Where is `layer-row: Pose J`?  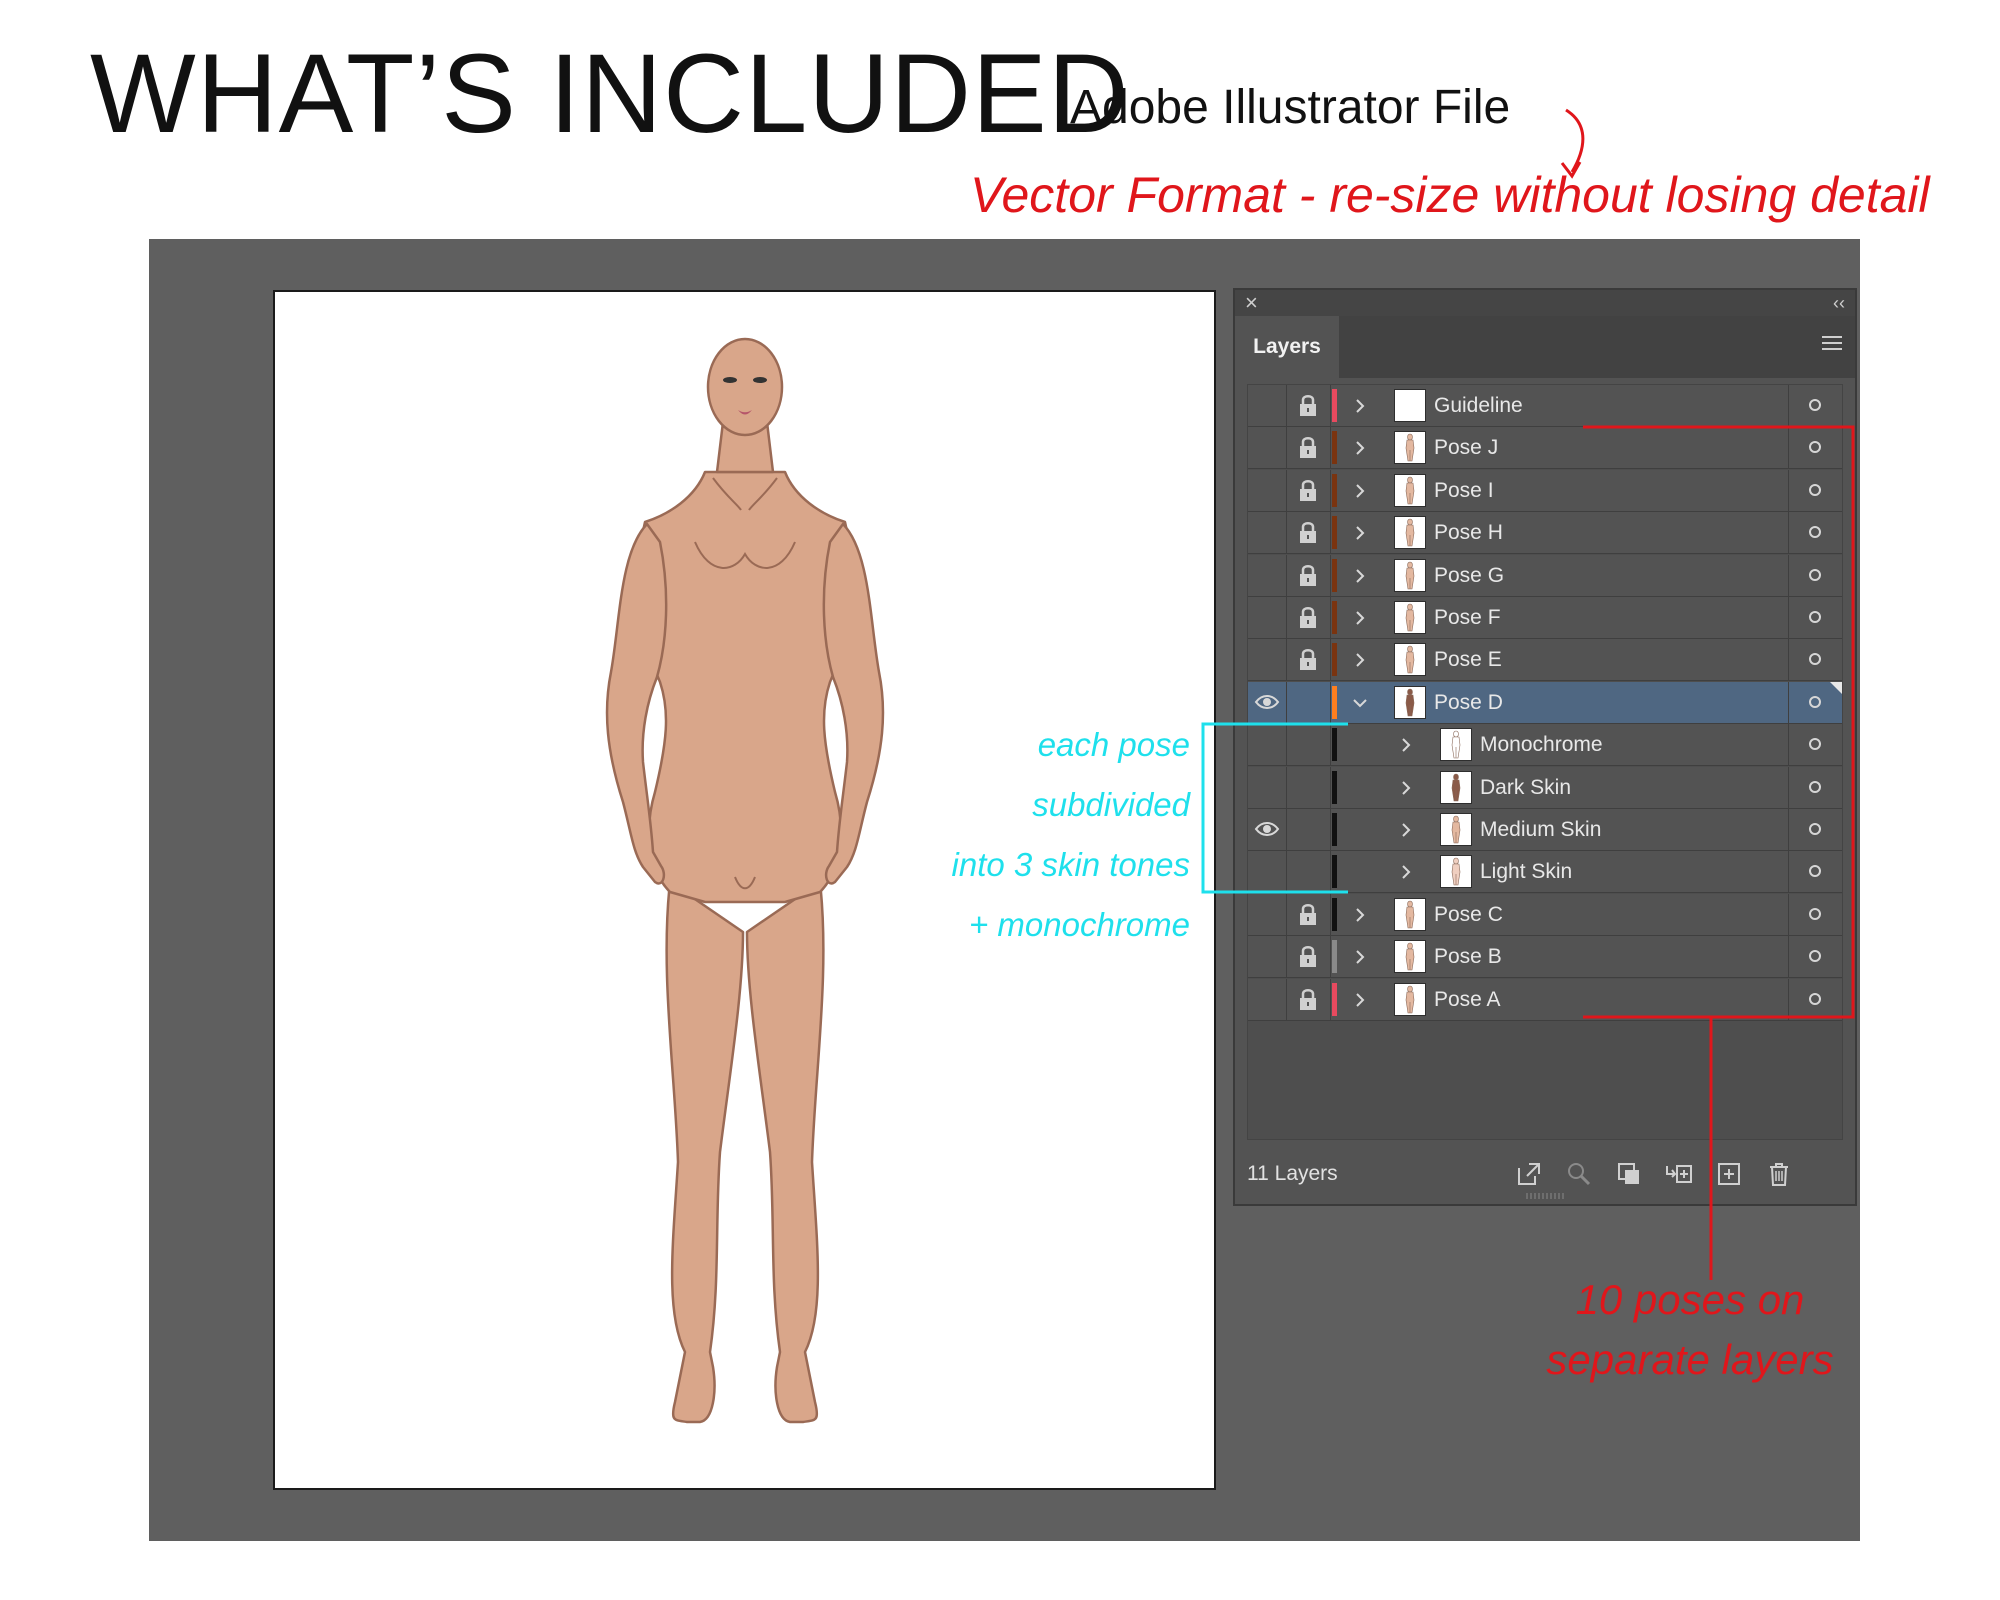
layer-row: Pose J is located at coordinates (1545, 448).